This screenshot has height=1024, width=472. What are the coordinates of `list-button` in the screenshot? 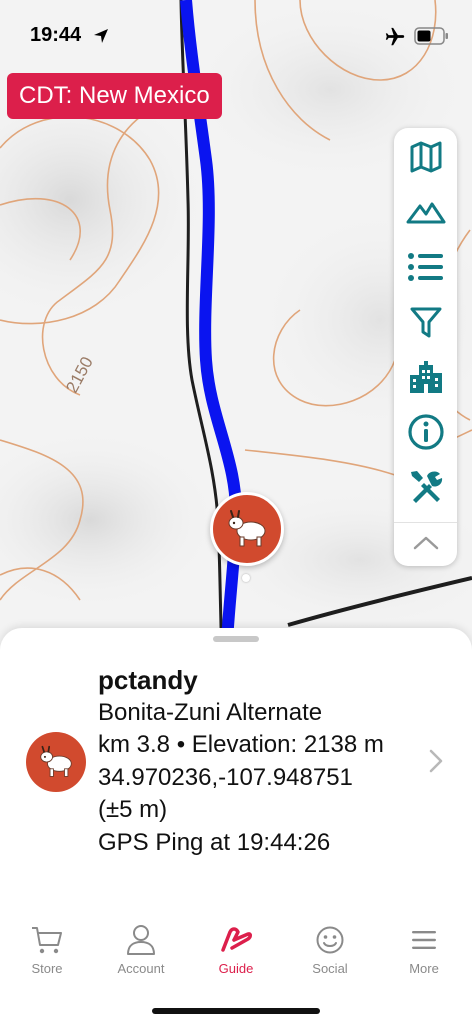 It's located at (425, 267).